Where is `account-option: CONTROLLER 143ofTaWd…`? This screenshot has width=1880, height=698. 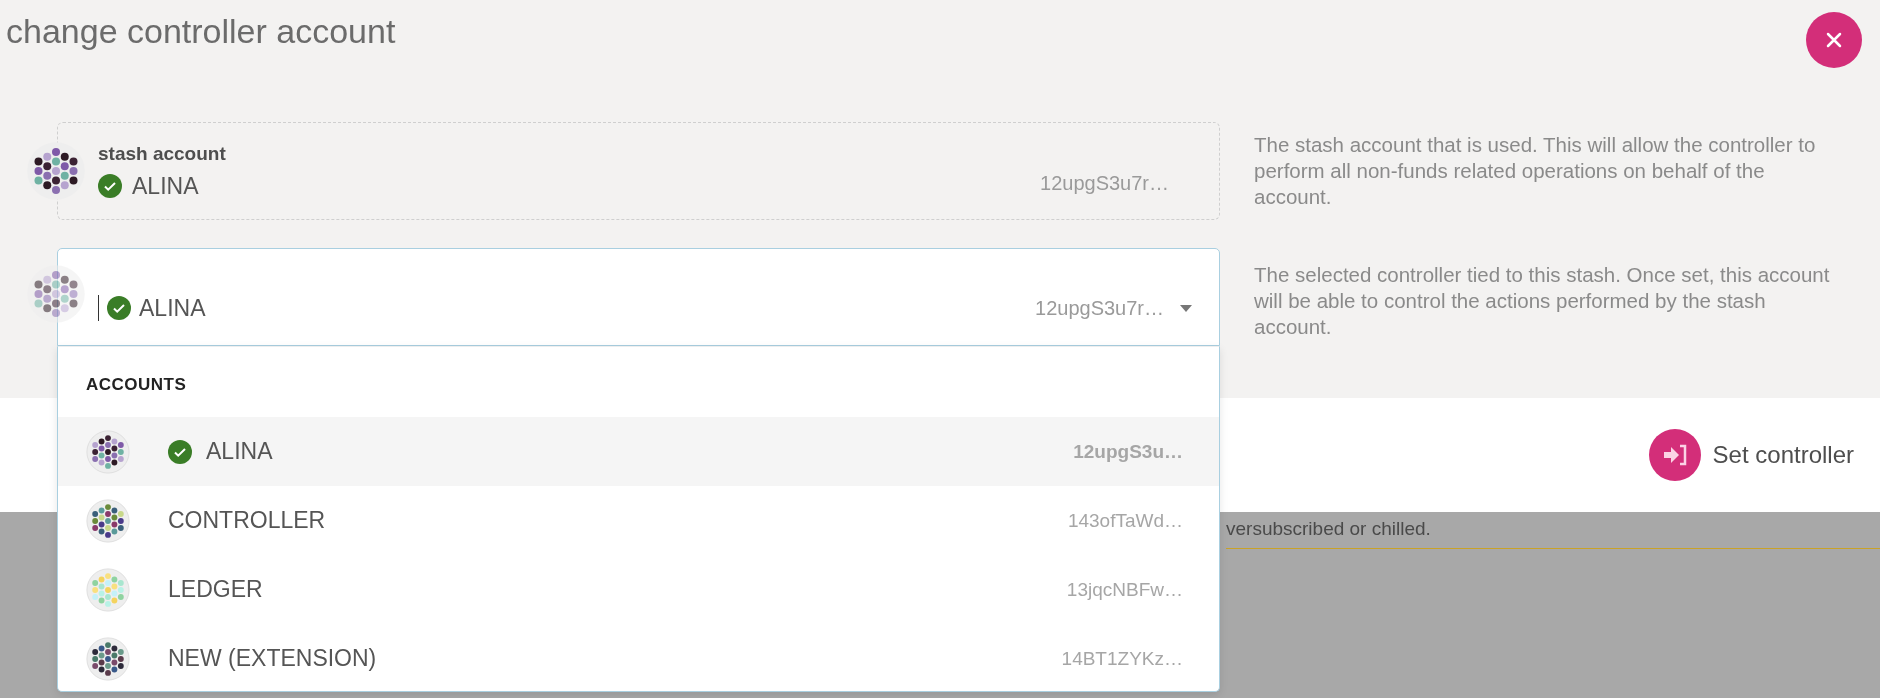
account-option: CONTROLLER 143ofTaWd… is located at coordinates (638, 520).